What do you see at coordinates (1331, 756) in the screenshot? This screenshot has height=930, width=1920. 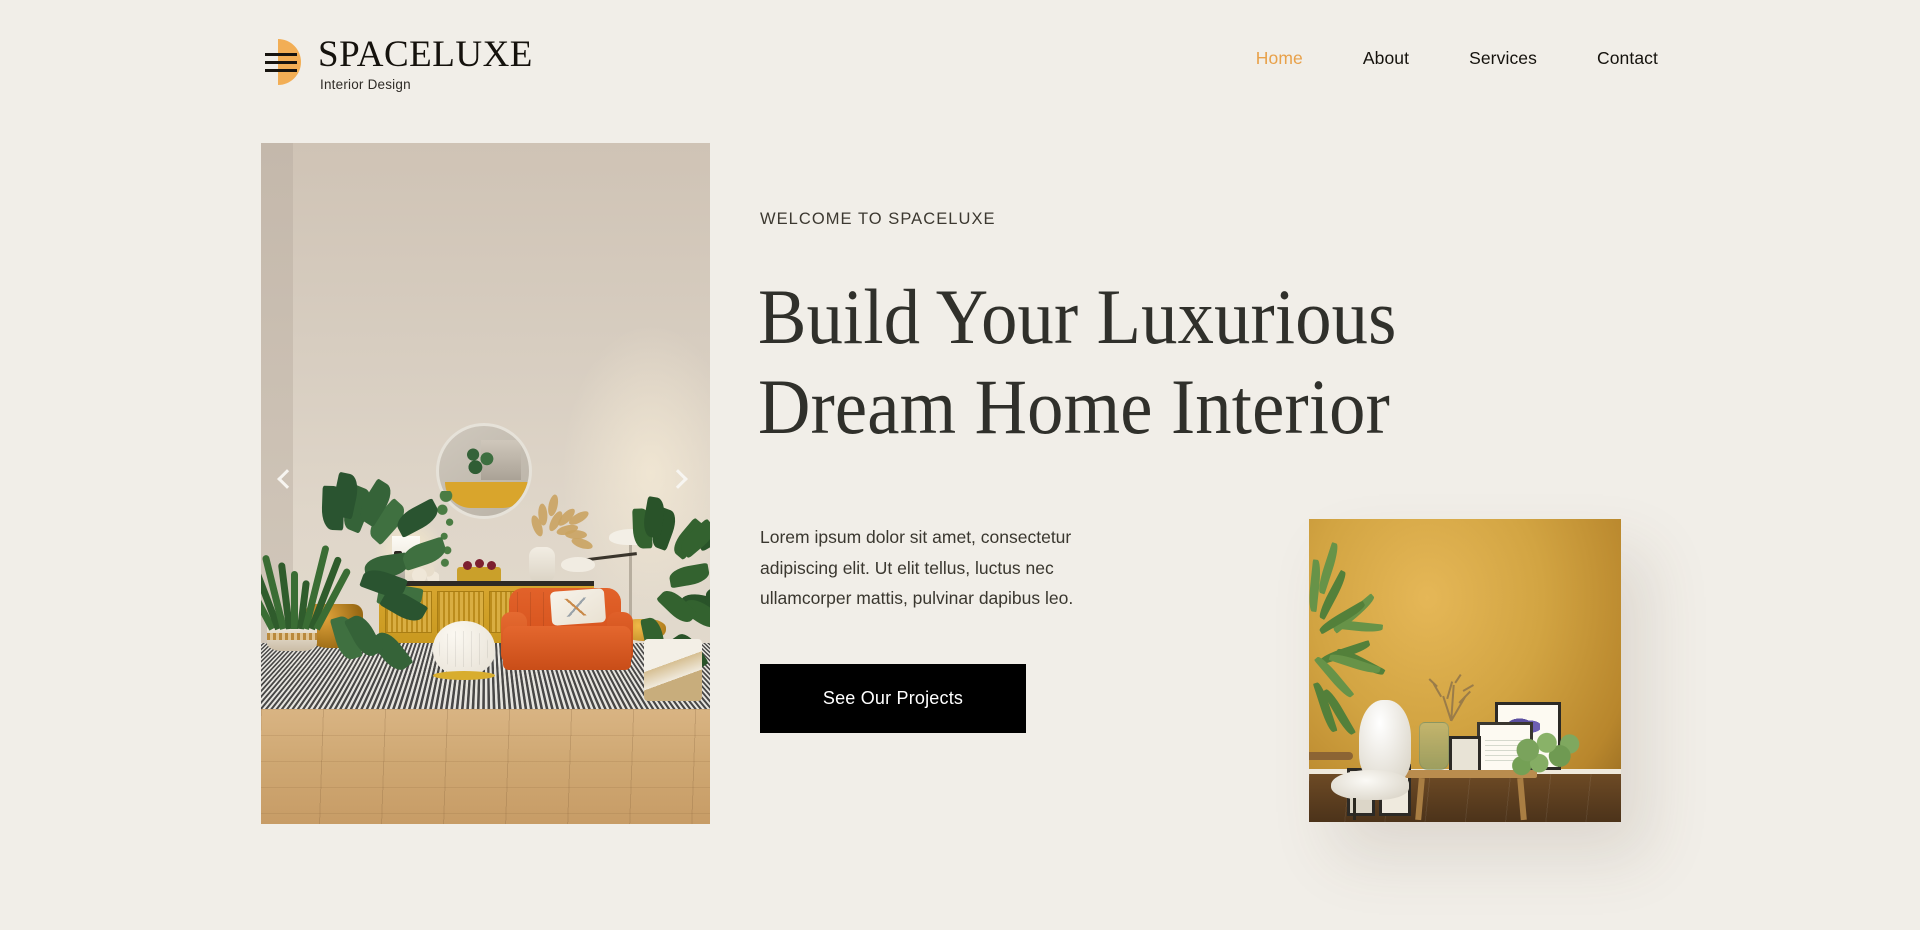 I see `wood-table` at bounding box center [1331, 756].